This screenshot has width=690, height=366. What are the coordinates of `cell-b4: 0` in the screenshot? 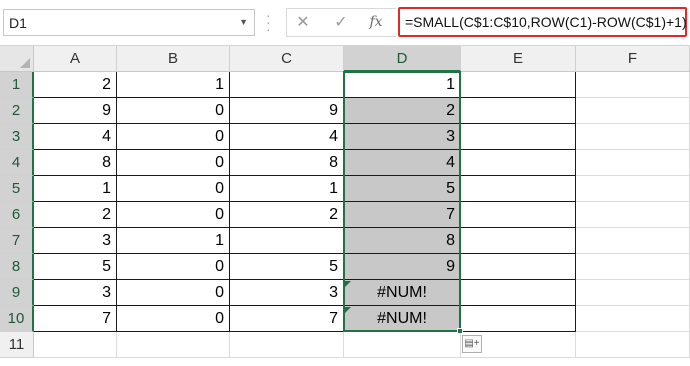 It's located at (173, 163).